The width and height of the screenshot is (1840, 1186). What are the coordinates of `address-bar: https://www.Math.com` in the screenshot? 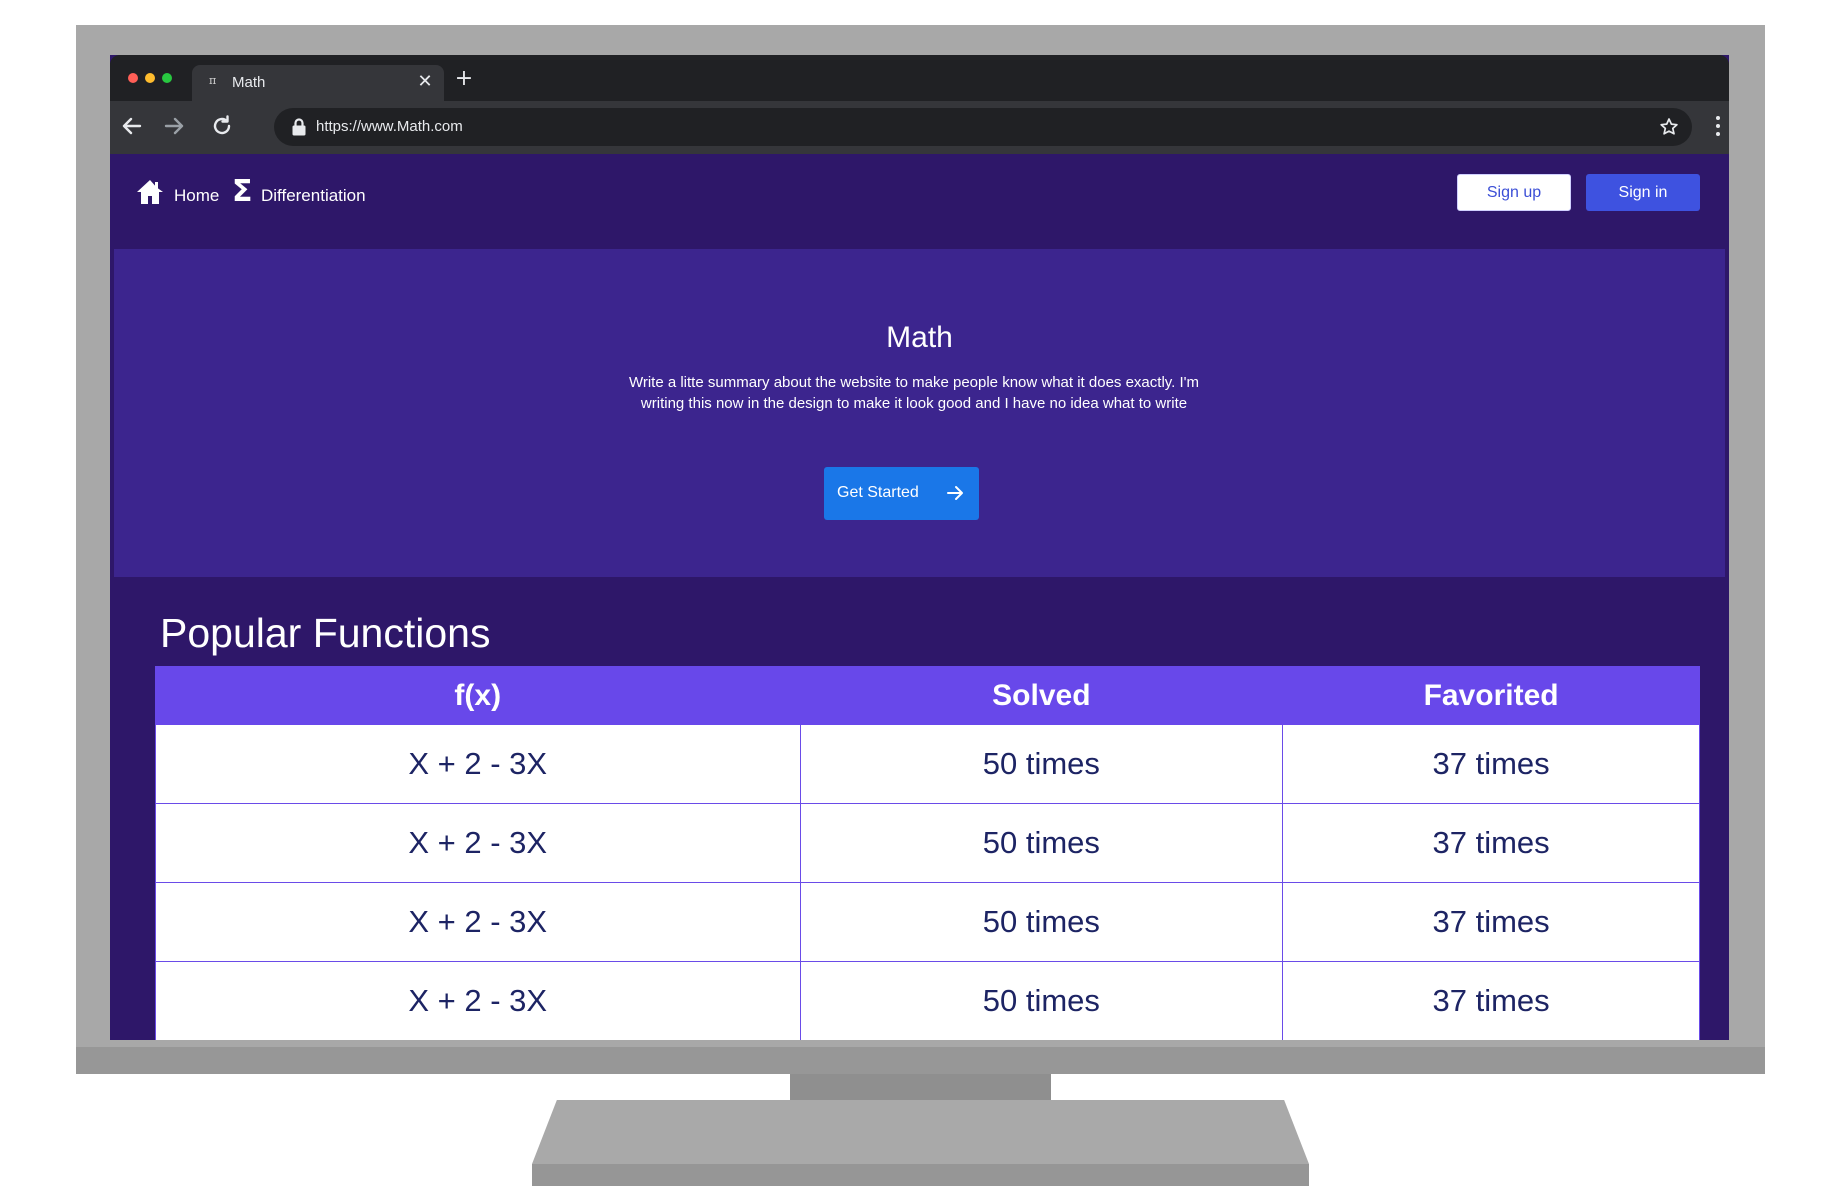 It's located at (983, 127).